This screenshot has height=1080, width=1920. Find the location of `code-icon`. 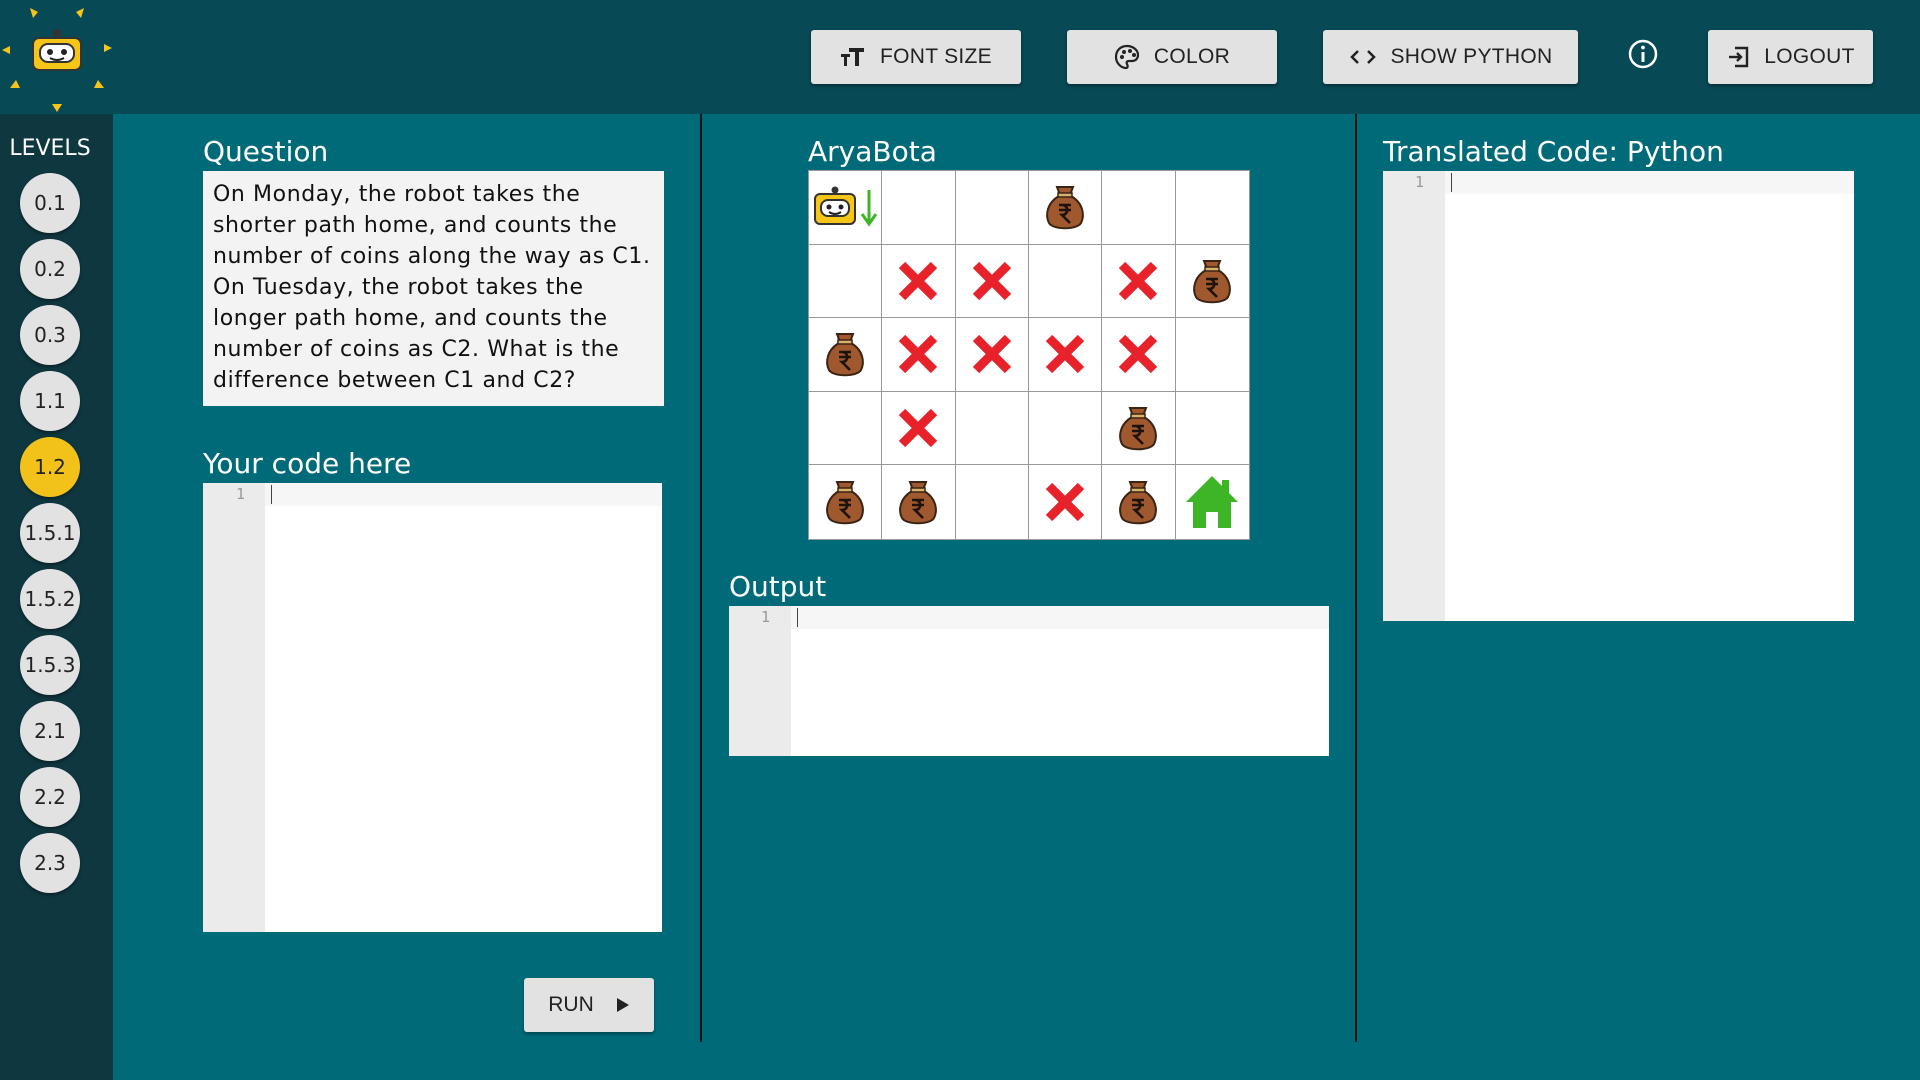

code-icon is located at coordinates (1362, 57).